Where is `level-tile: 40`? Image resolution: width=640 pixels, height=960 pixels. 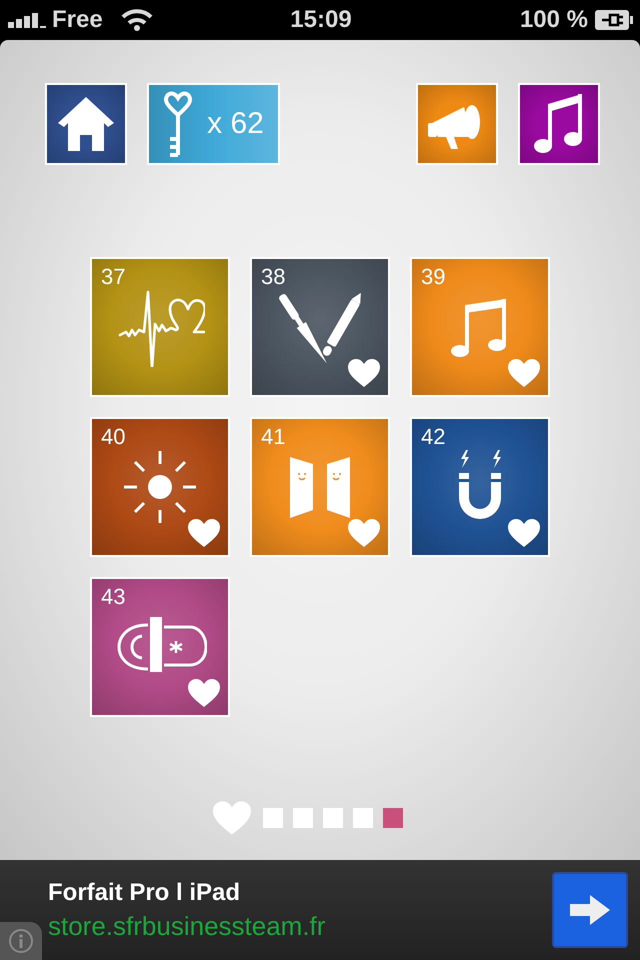 level-tile: 40 is located at coordinates (160, 487).